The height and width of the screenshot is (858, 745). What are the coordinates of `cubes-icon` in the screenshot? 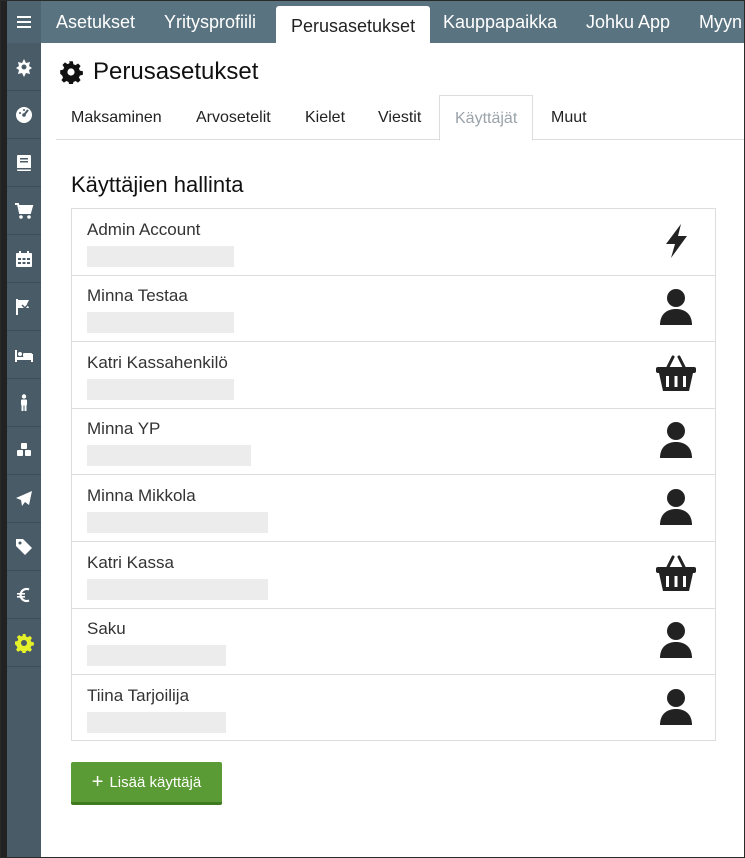 It's located at (24, 449).